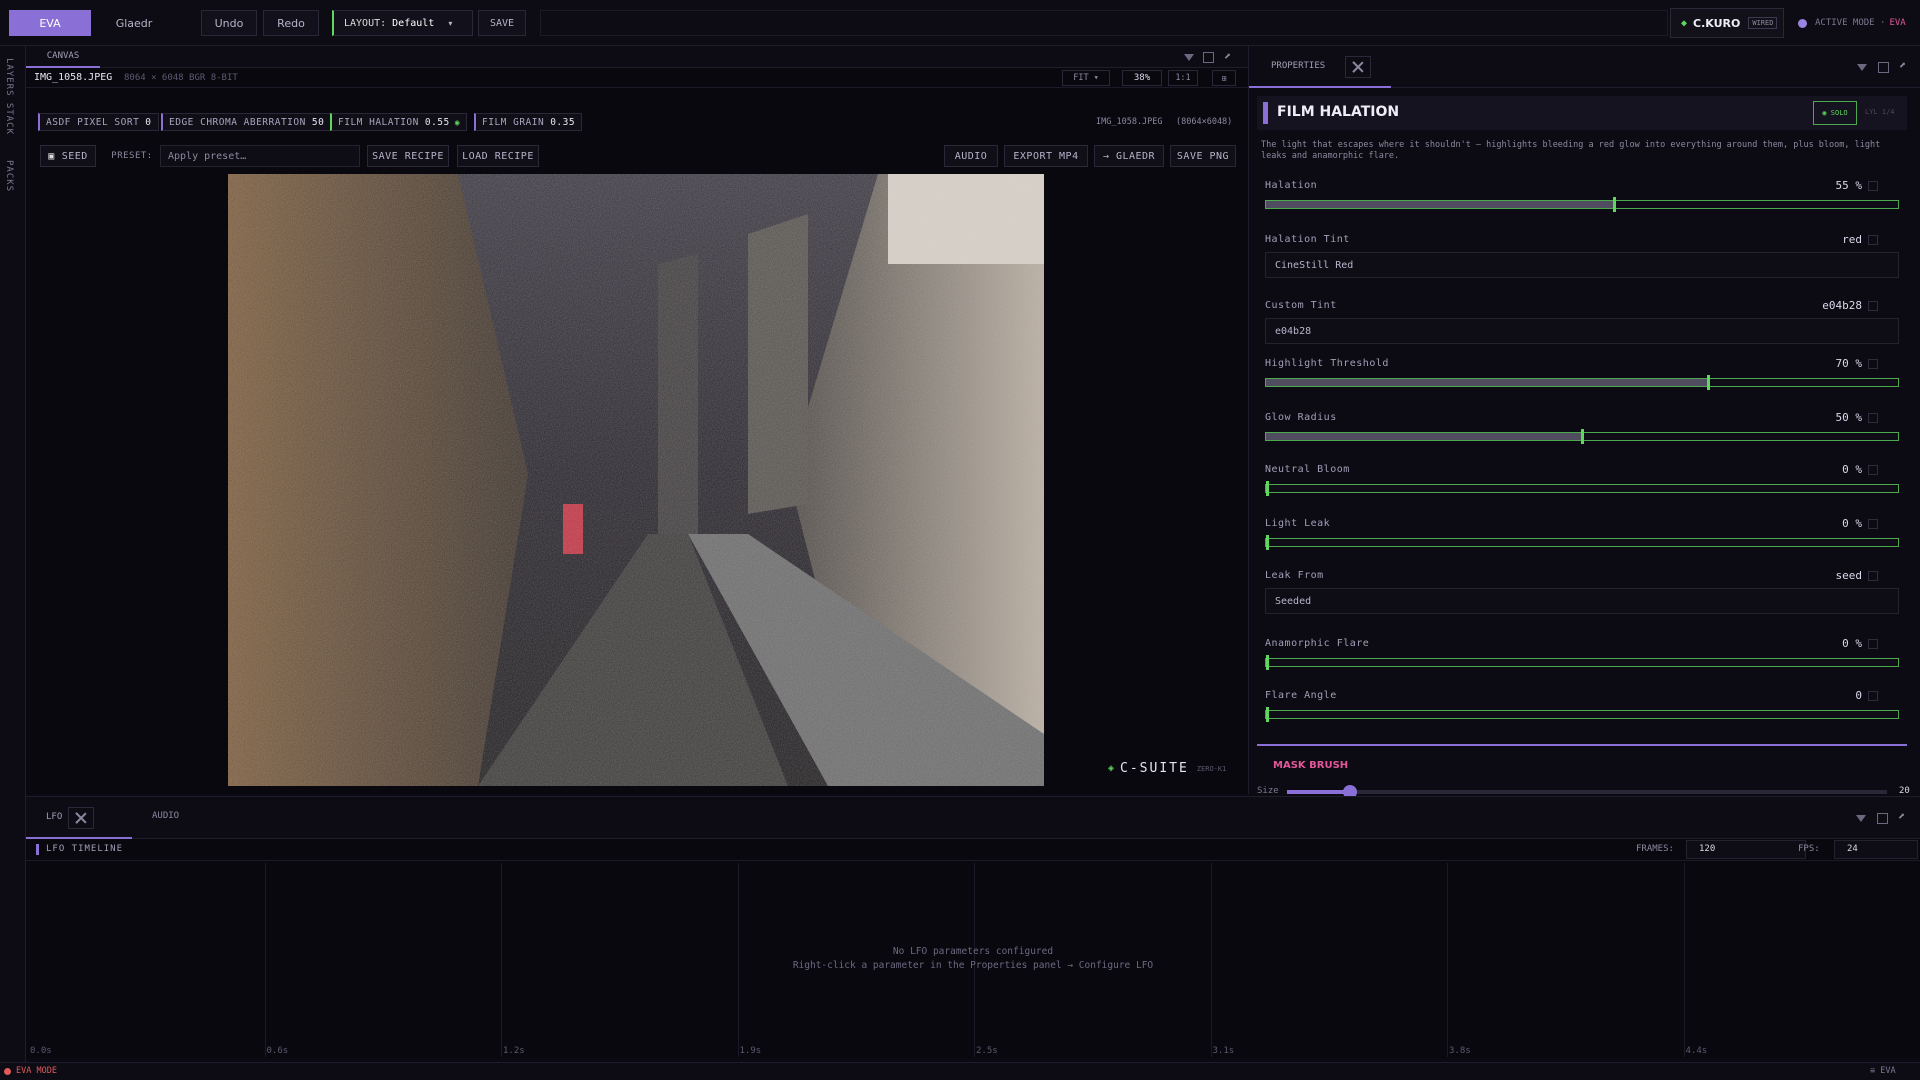 The width and height of the screenshot is (1920, 1080). What do you see at coordinates (1327, 363) in the screenshot?
I see `param-label: Highlight Threshold` at bounding box center [1327, 363].